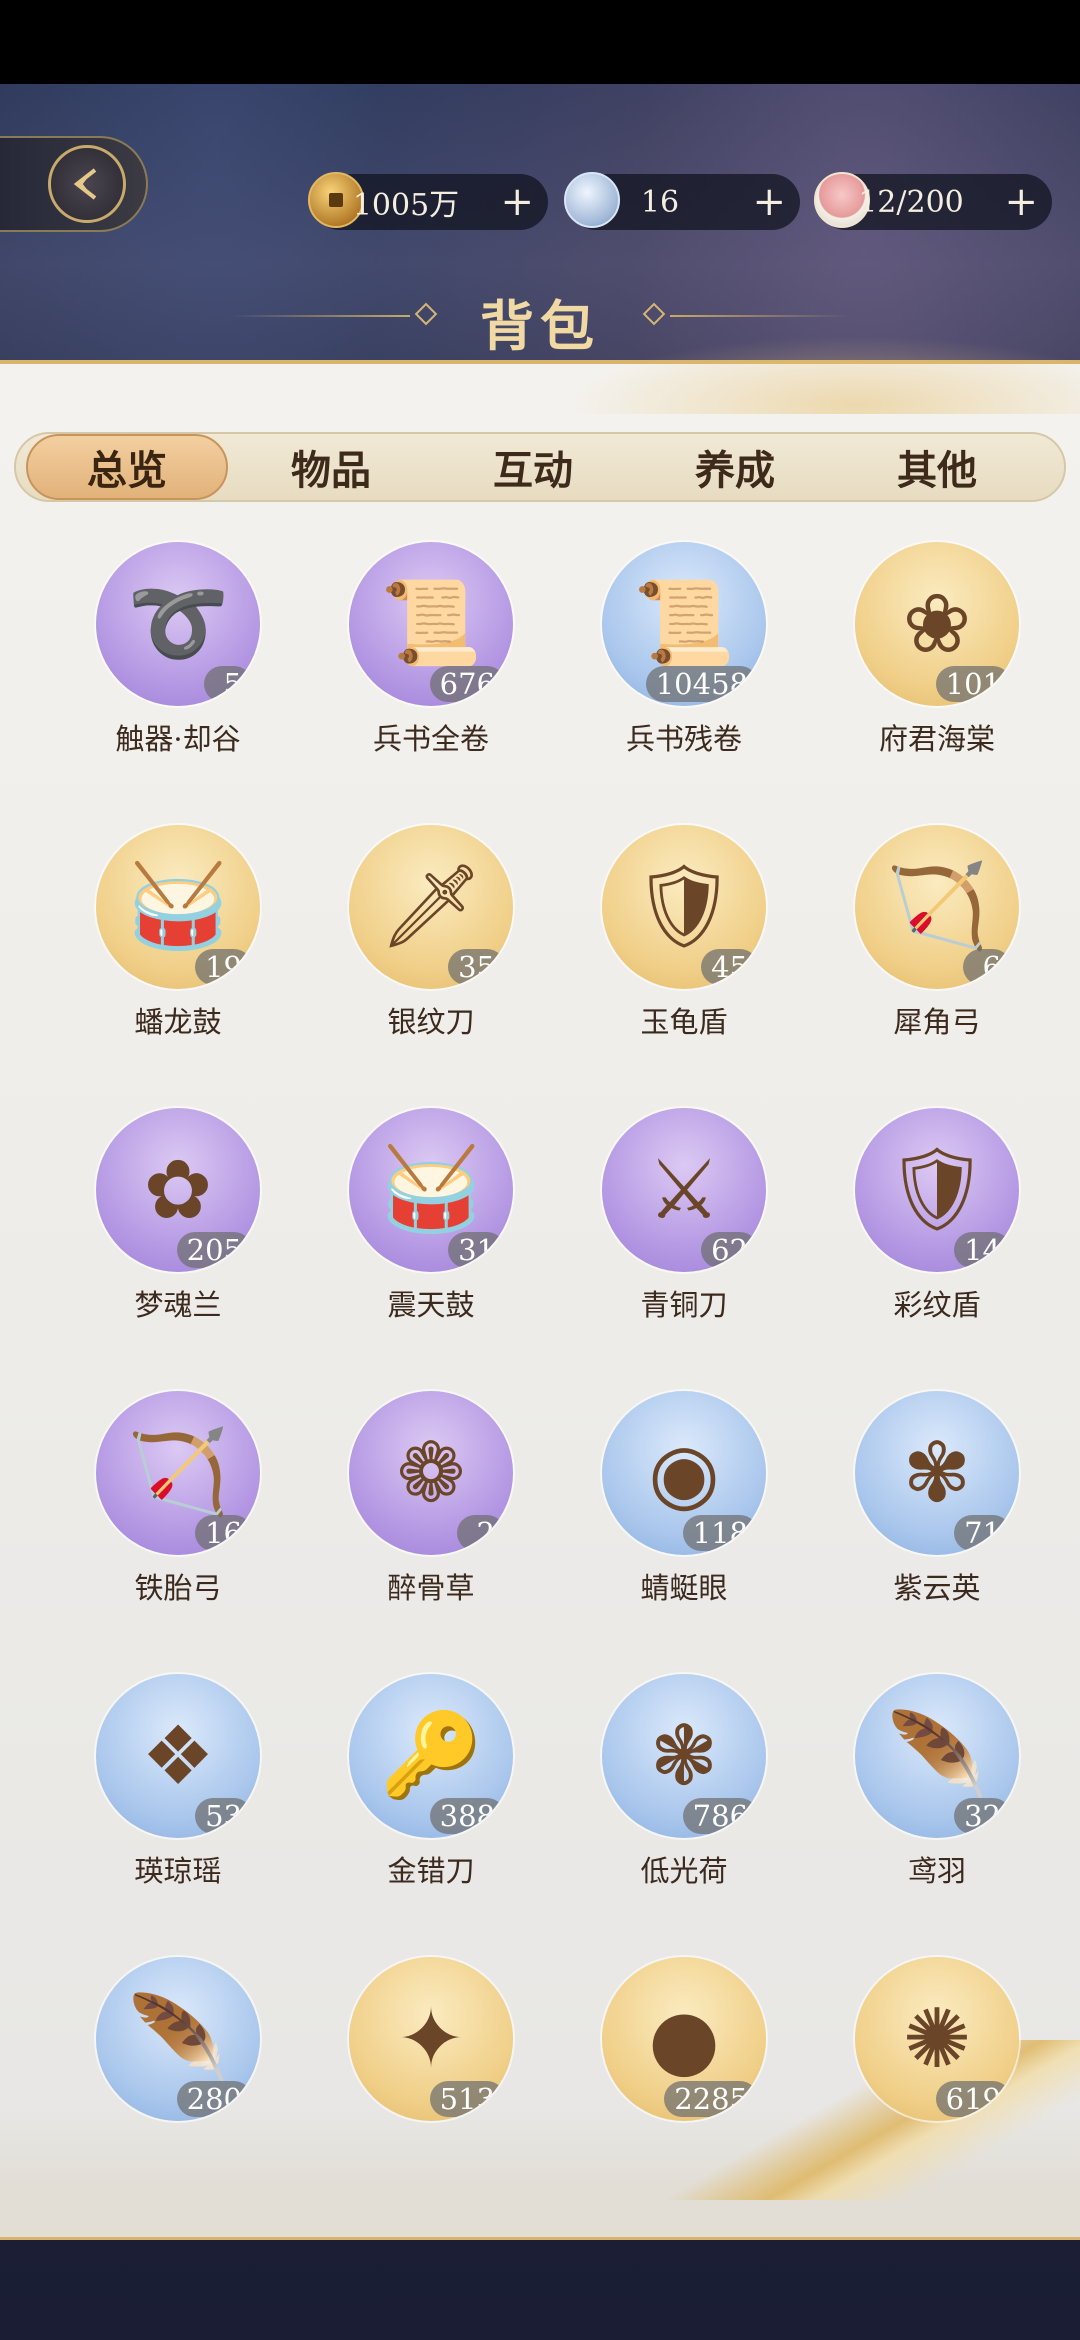 The width and height of the screenshot is (1080, 2340). What do you see at coordinates (467, 2099) in the screenshot?
I see `item-count-badge: 513` at bounding box center [467, 2099].